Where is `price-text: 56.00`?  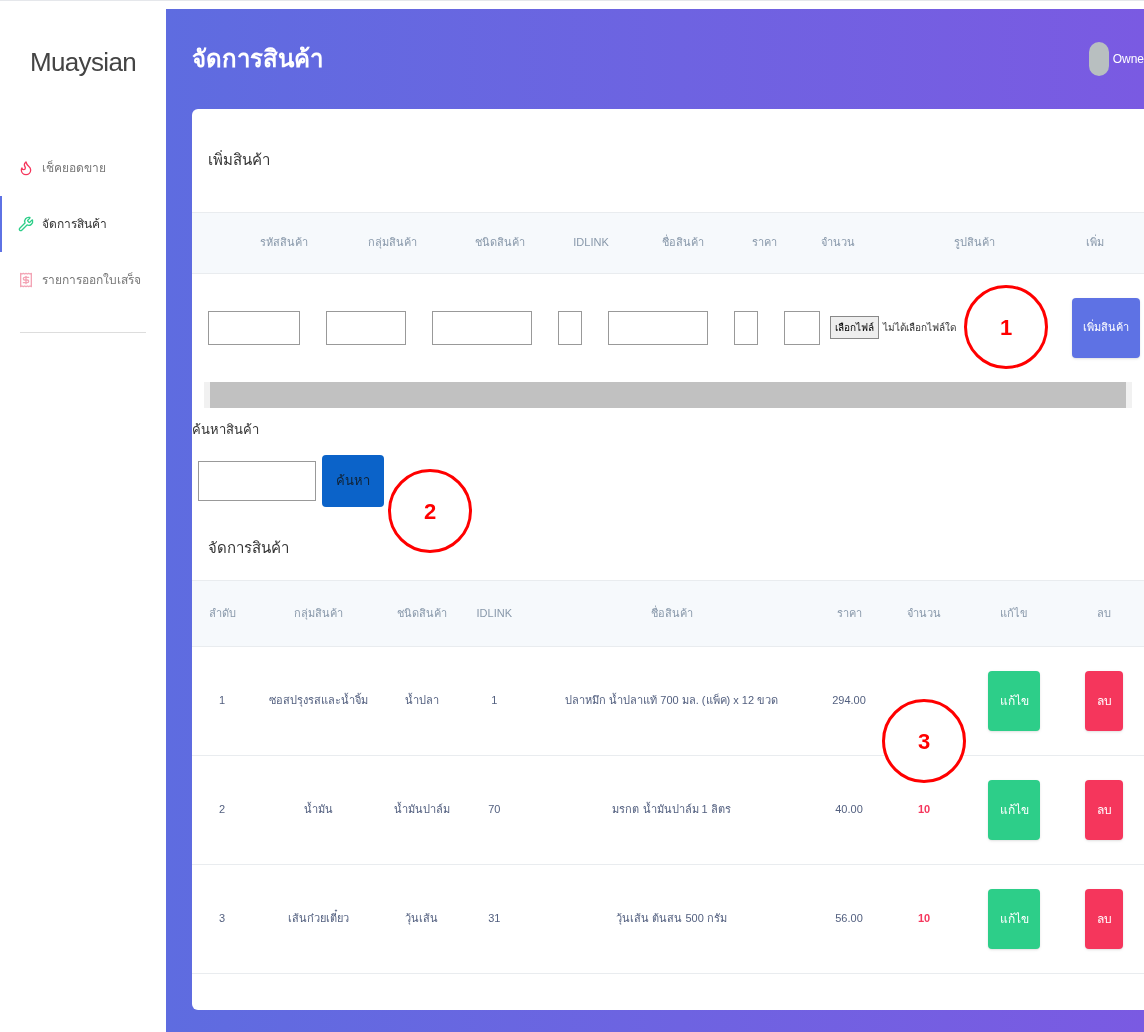
price-text: 56.00 is located at coordinates (849, 918).